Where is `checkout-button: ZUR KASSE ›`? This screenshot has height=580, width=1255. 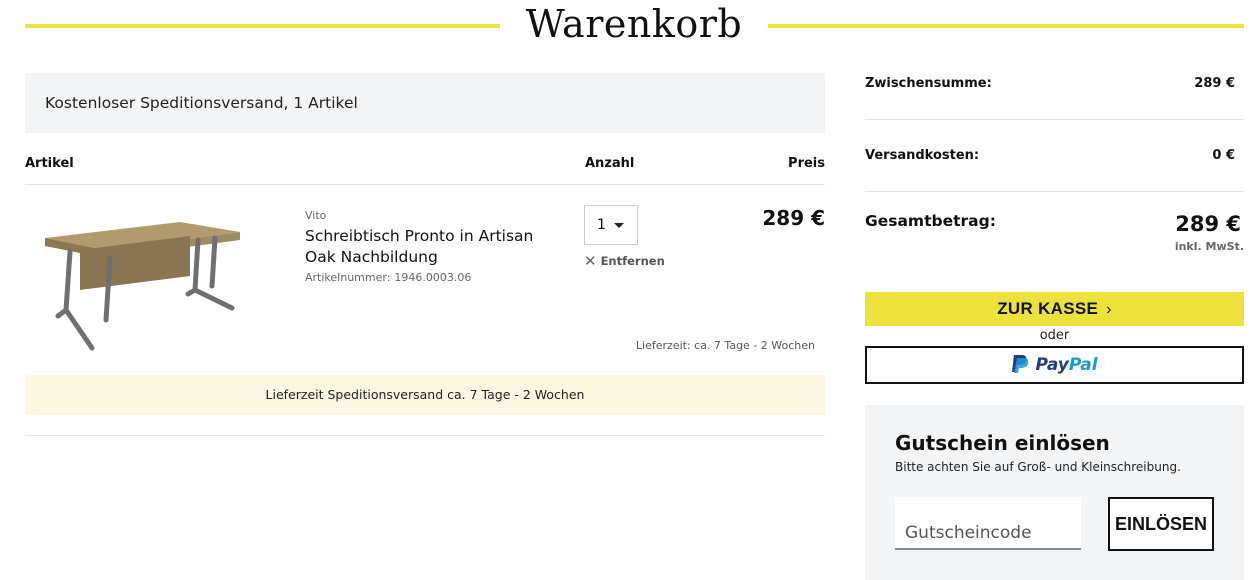 checkout-button: ZUR KASSE › is located at coordinates (1054, 309).